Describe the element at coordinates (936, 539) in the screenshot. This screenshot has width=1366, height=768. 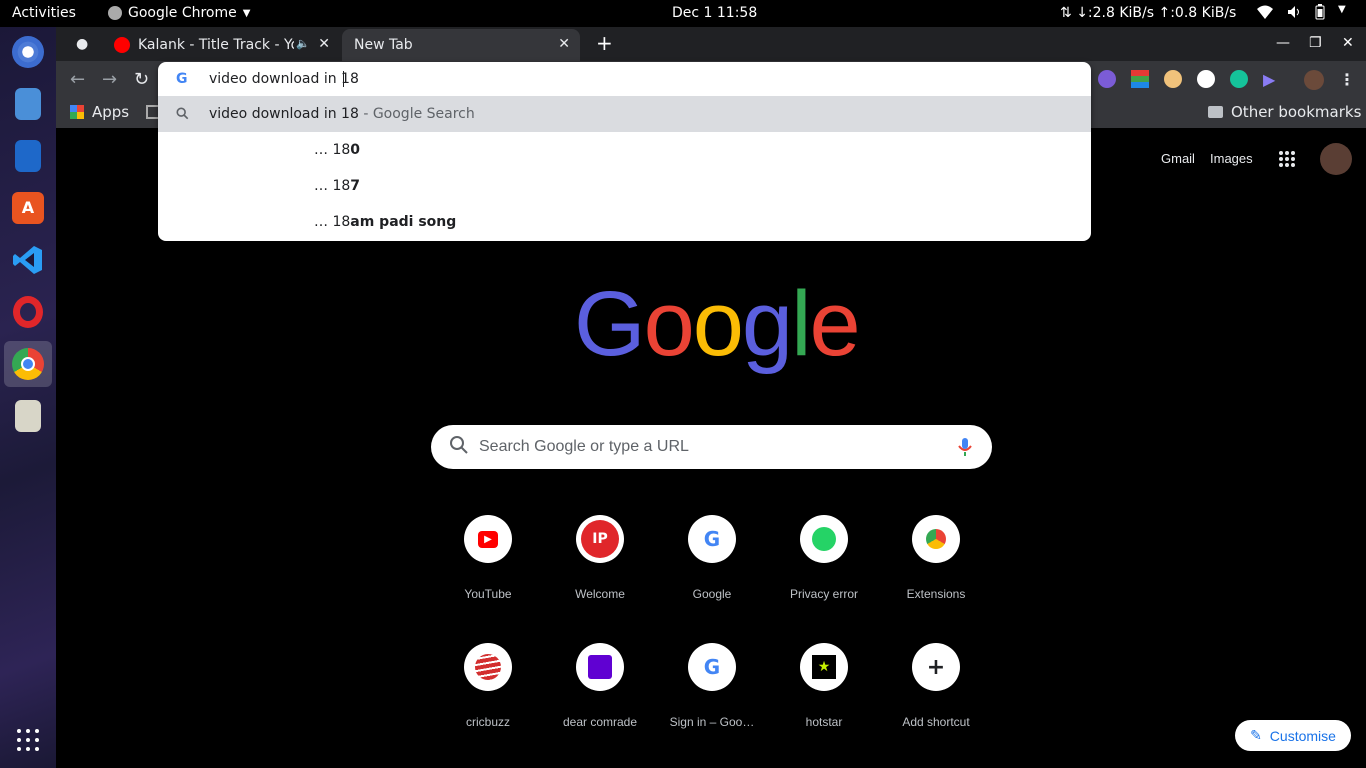
I see `extensions-icon` at that location.